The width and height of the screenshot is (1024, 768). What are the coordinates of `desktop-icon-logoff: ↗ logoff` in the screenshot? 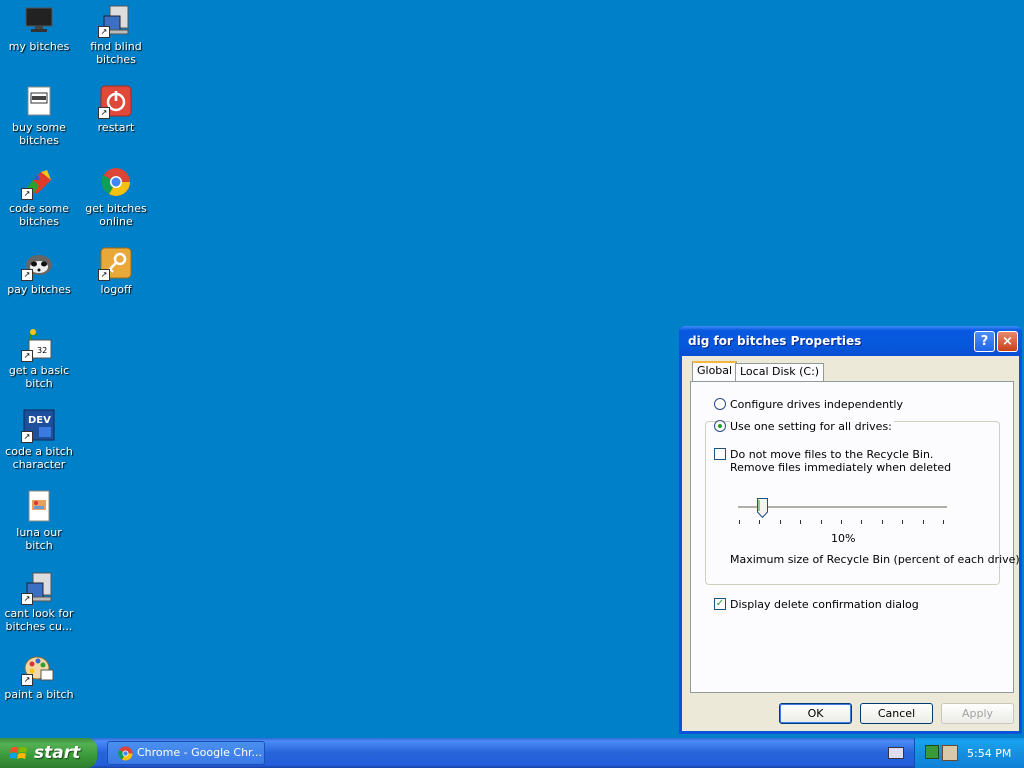 It's located at (116, 271).